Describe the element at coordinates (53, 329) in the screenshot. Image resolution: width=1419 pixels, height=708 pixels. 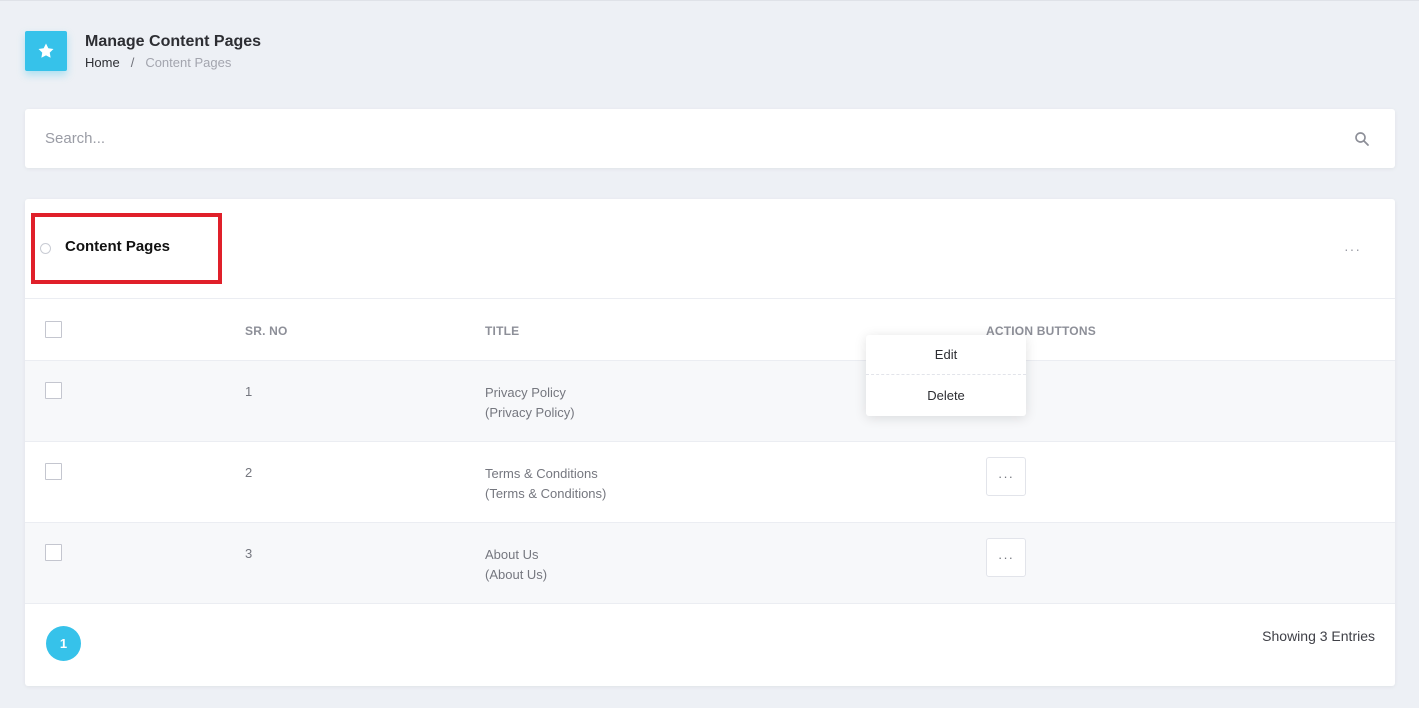
I see `select-all-checkbox` at that location.